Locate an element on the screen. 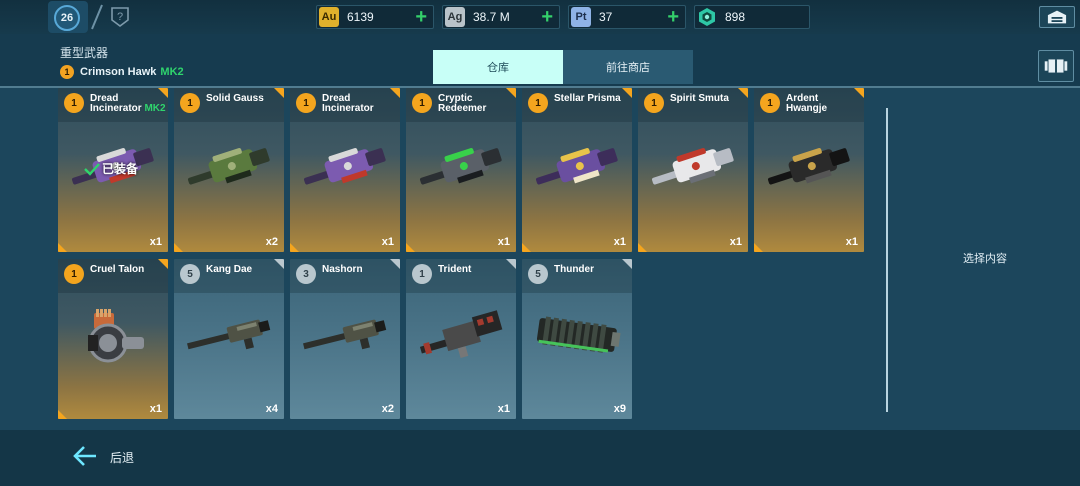 The image size is (1080, 486). weapon-name-block: Dread Incinerator MK2 is located at coordinates (128, 104).